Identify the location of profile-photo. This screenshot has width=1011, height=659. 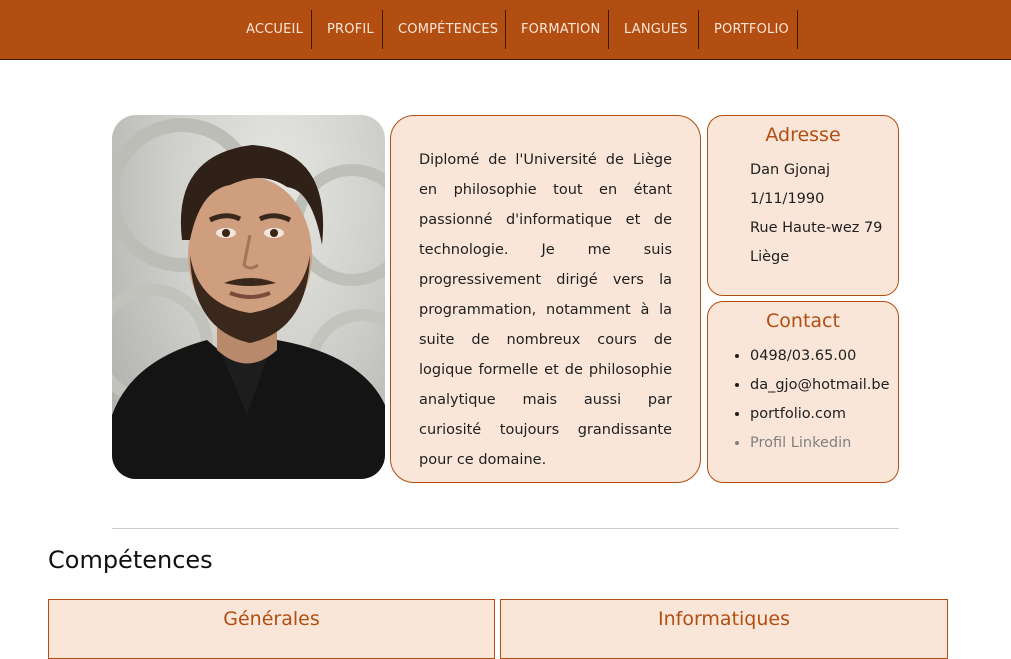
(248, 297).